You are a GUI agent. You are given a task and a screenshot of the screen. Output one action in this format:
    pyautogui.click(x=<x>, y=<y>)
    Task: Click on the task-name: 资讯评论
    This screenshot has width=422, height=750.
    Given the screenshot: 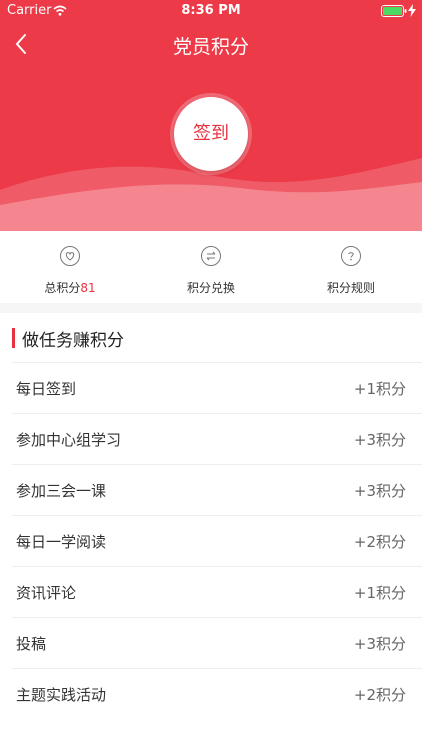 What is the action you would take?
    pyautogui.click(x=46, y=593)
    